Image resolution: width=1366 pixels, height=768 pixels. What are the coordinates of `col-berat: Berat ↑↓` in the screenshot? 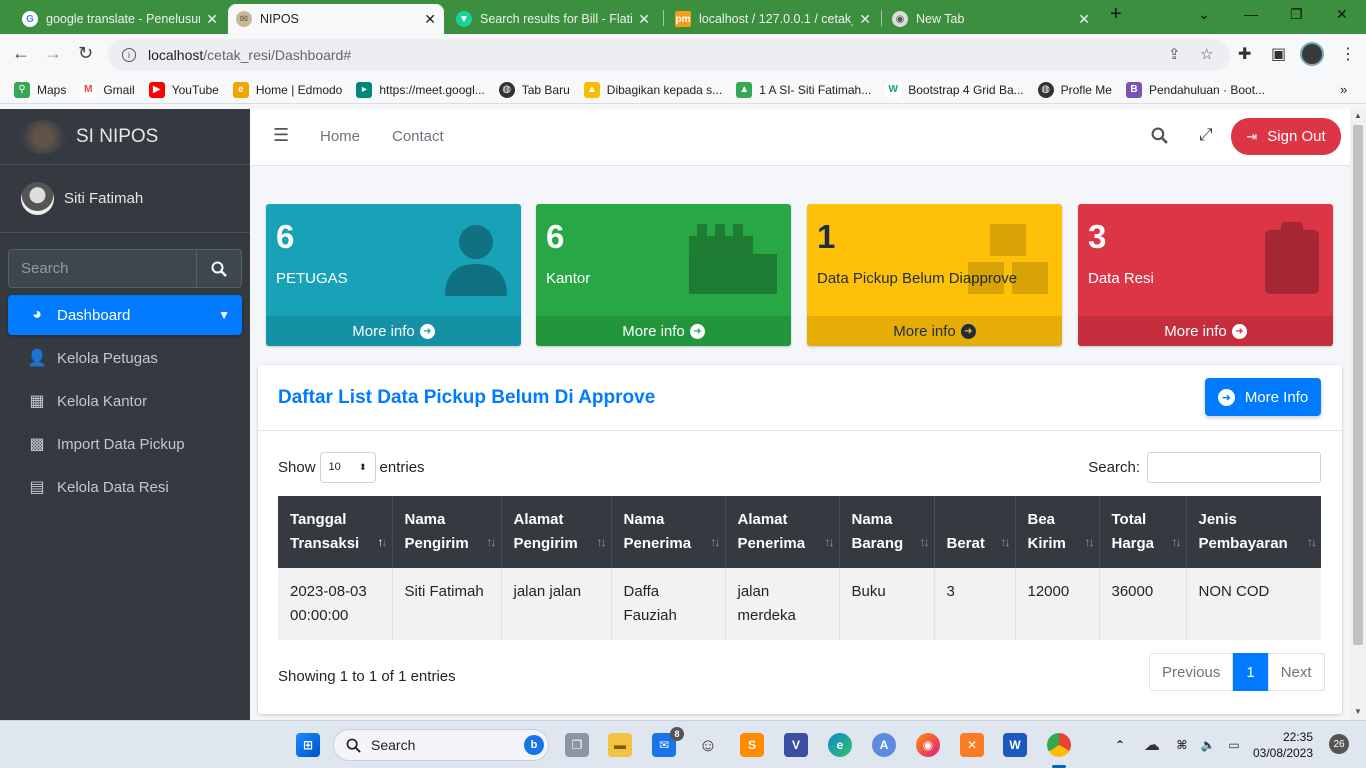 It's located at (974, 532).